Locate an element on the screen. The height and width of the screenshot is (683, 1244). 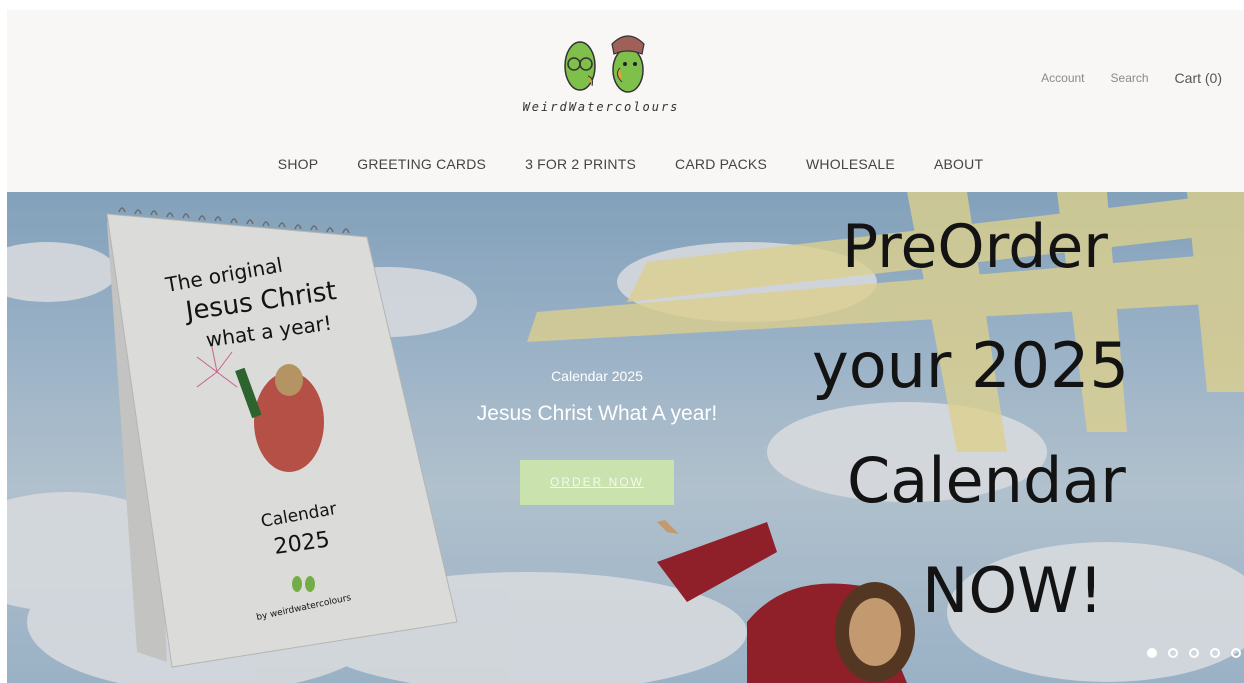
order-now-button: ORDER NOW is located at coordinates (597, 482).